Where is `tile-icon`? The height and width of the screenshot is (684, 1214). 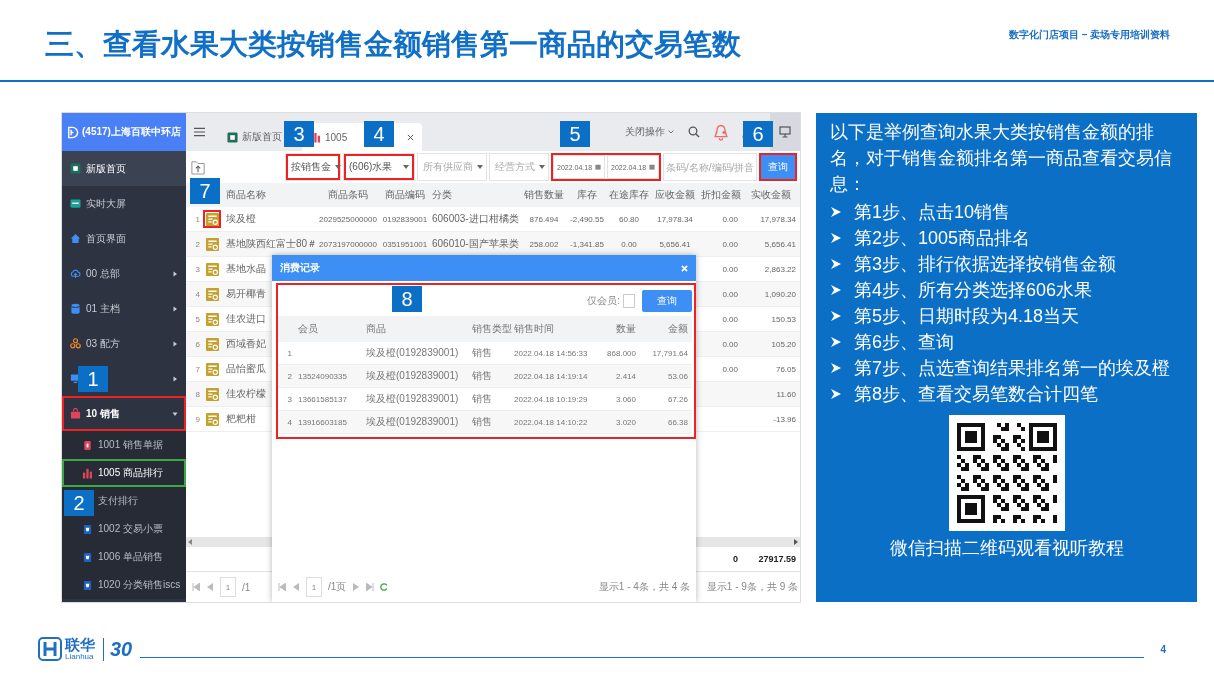 tile-icon is located at coordinates (232, 137).